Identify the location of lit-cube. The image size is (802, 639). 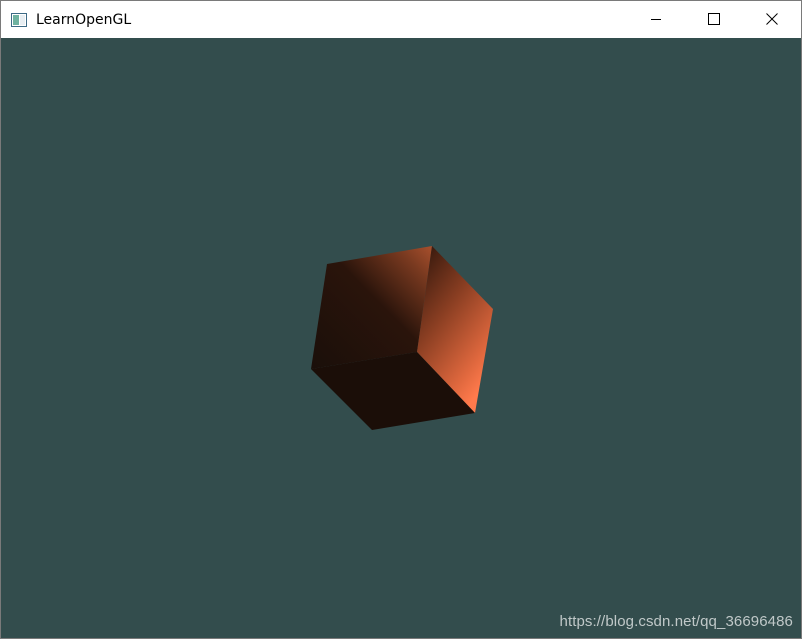
(402, 338).